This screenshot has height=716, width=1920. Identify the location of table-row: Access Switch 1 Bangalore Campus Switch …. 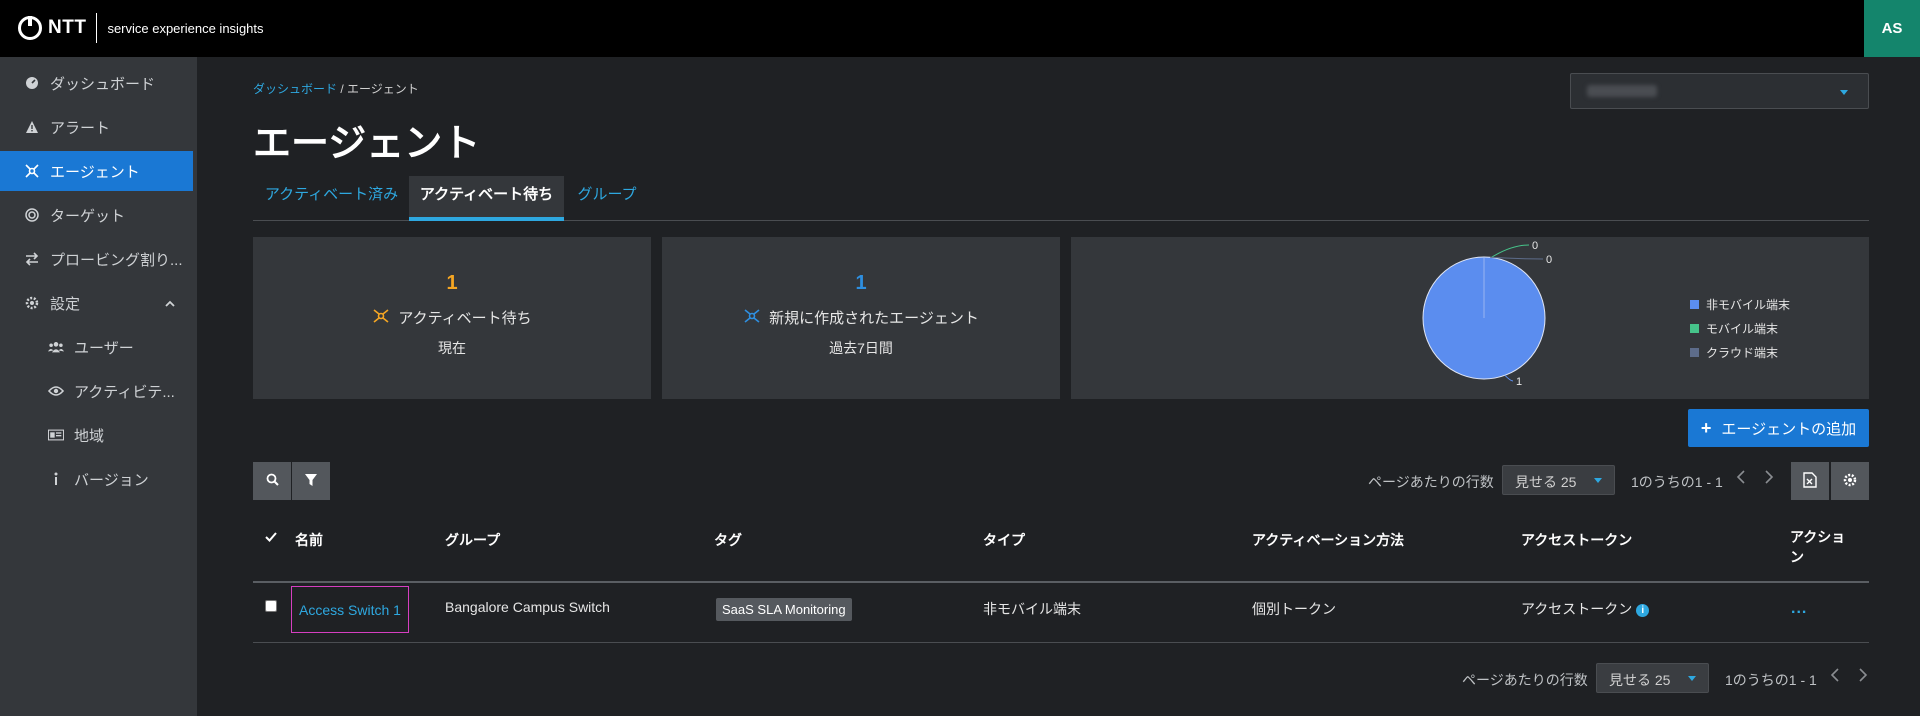
(1061, 613).